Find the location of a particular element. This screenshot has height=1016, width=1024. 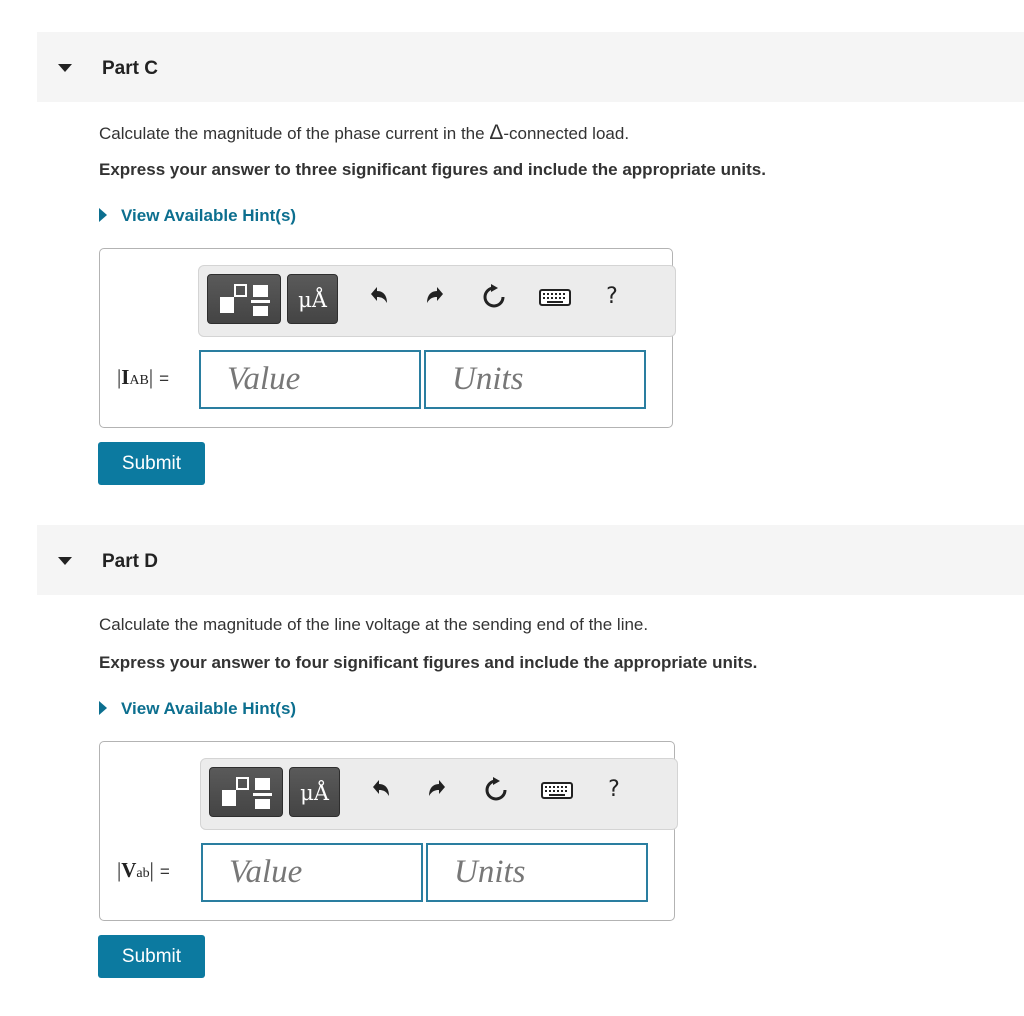

part-c-variable-label: |IAB| = is located at coordinates (143, 377).